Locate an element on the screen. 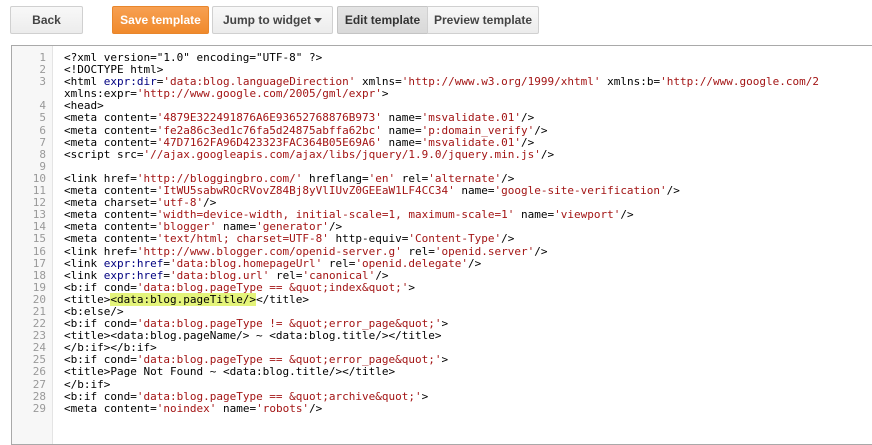 This screenshot has width=872, height=445. highlighted-token: <data:blog.pageTitle/> is located at coordinates (183, 299).